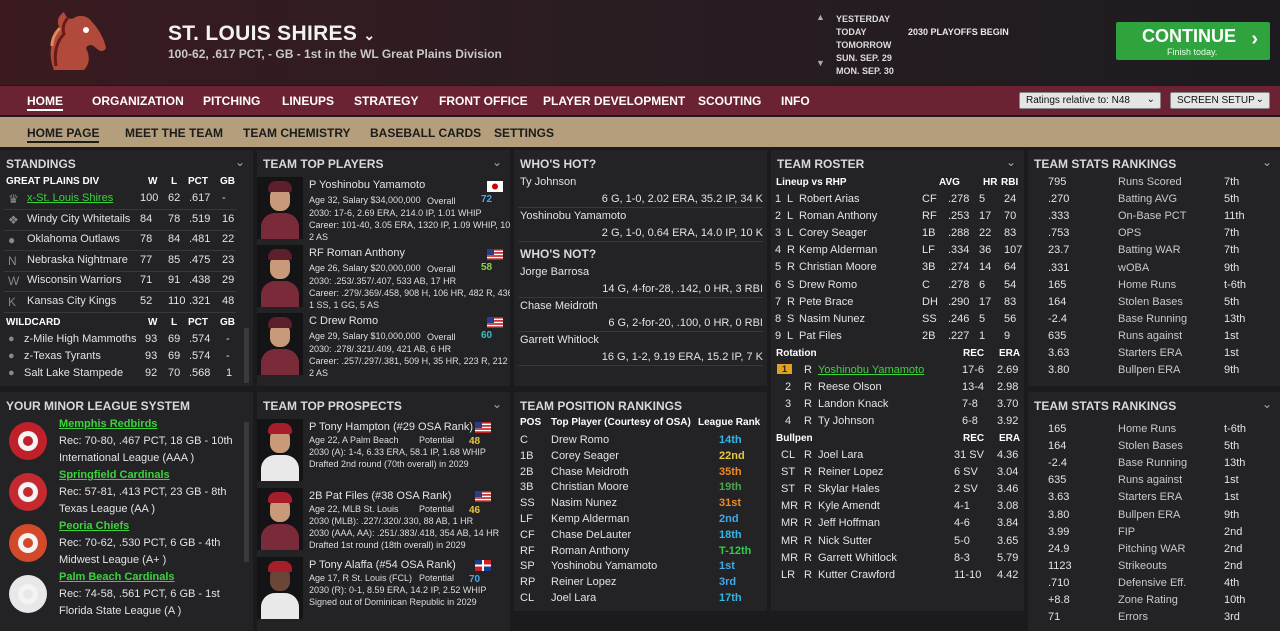 This screenshot has height=631, width=1280. What do you see at coordinates (63, 134) in the screenshot?
I see `subnav-home-page: HOME PAGE` at bounding box center [63, 134].